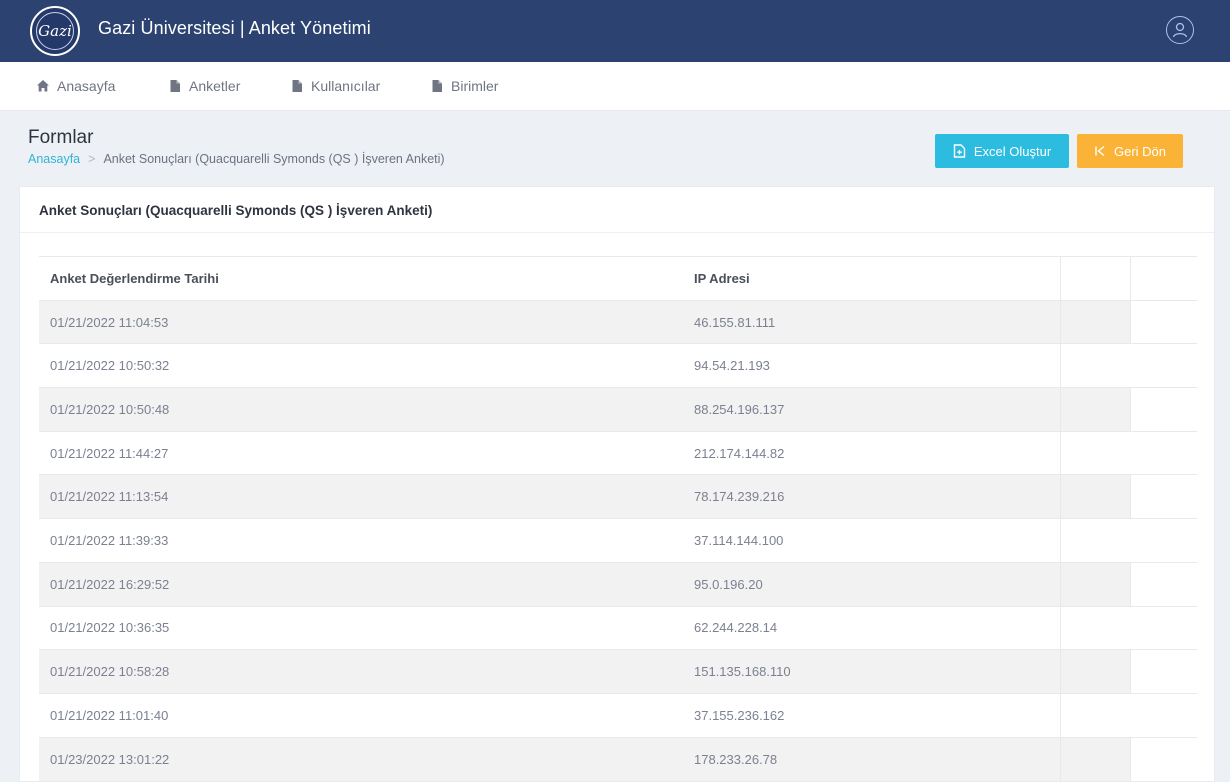  I want to click on back-label: Geri Dön, so click(1140, 151).